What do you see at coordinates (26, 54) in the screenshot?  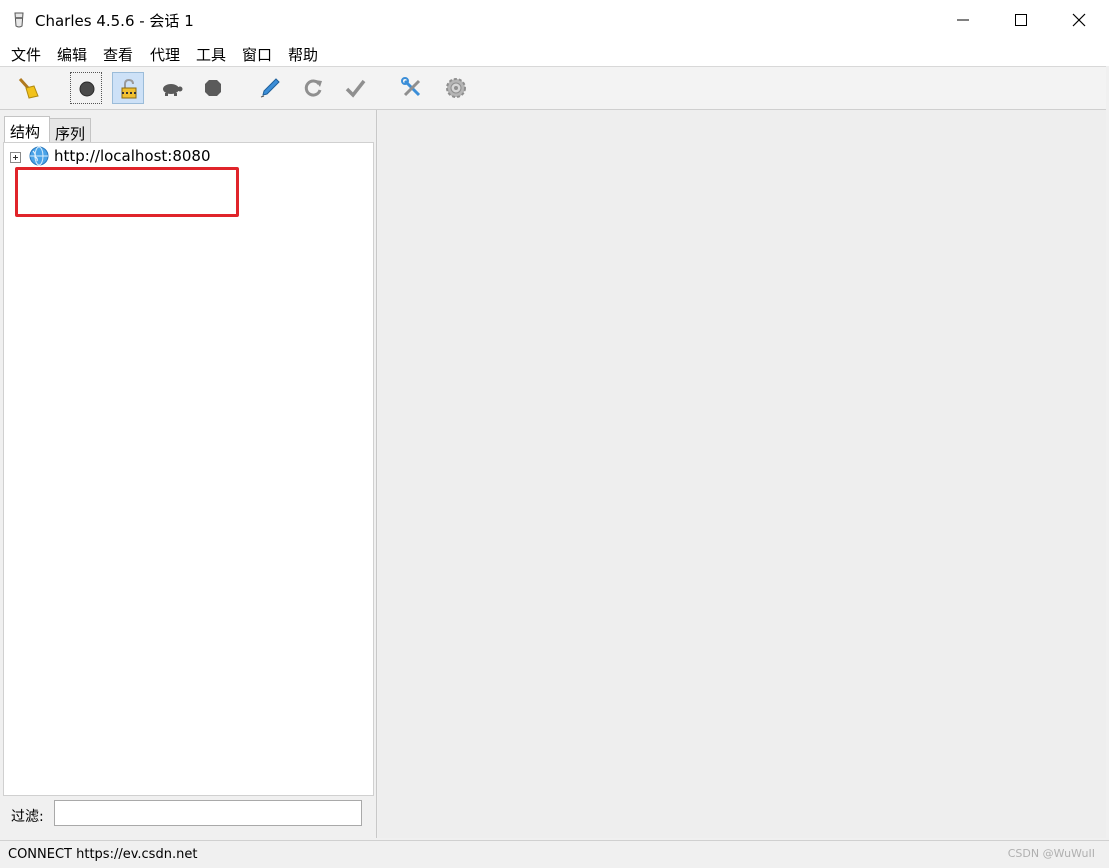 I see `menu-file: 文件` at bounding box center [26, 54].